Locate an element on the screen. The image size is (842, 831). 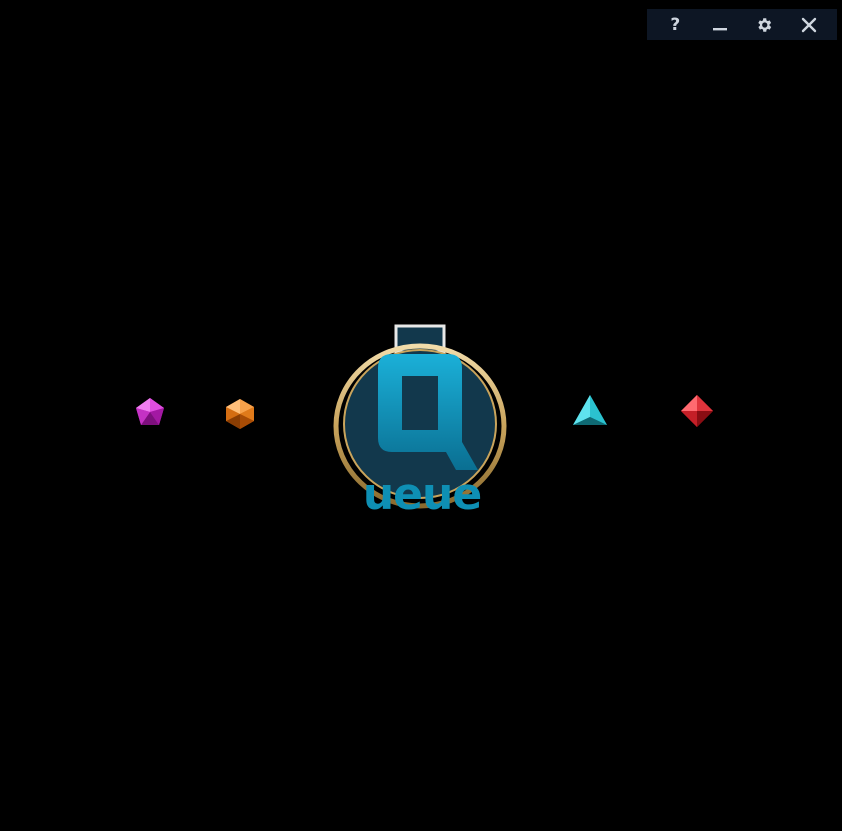
teal-gem is located at coordinates (590, 410).